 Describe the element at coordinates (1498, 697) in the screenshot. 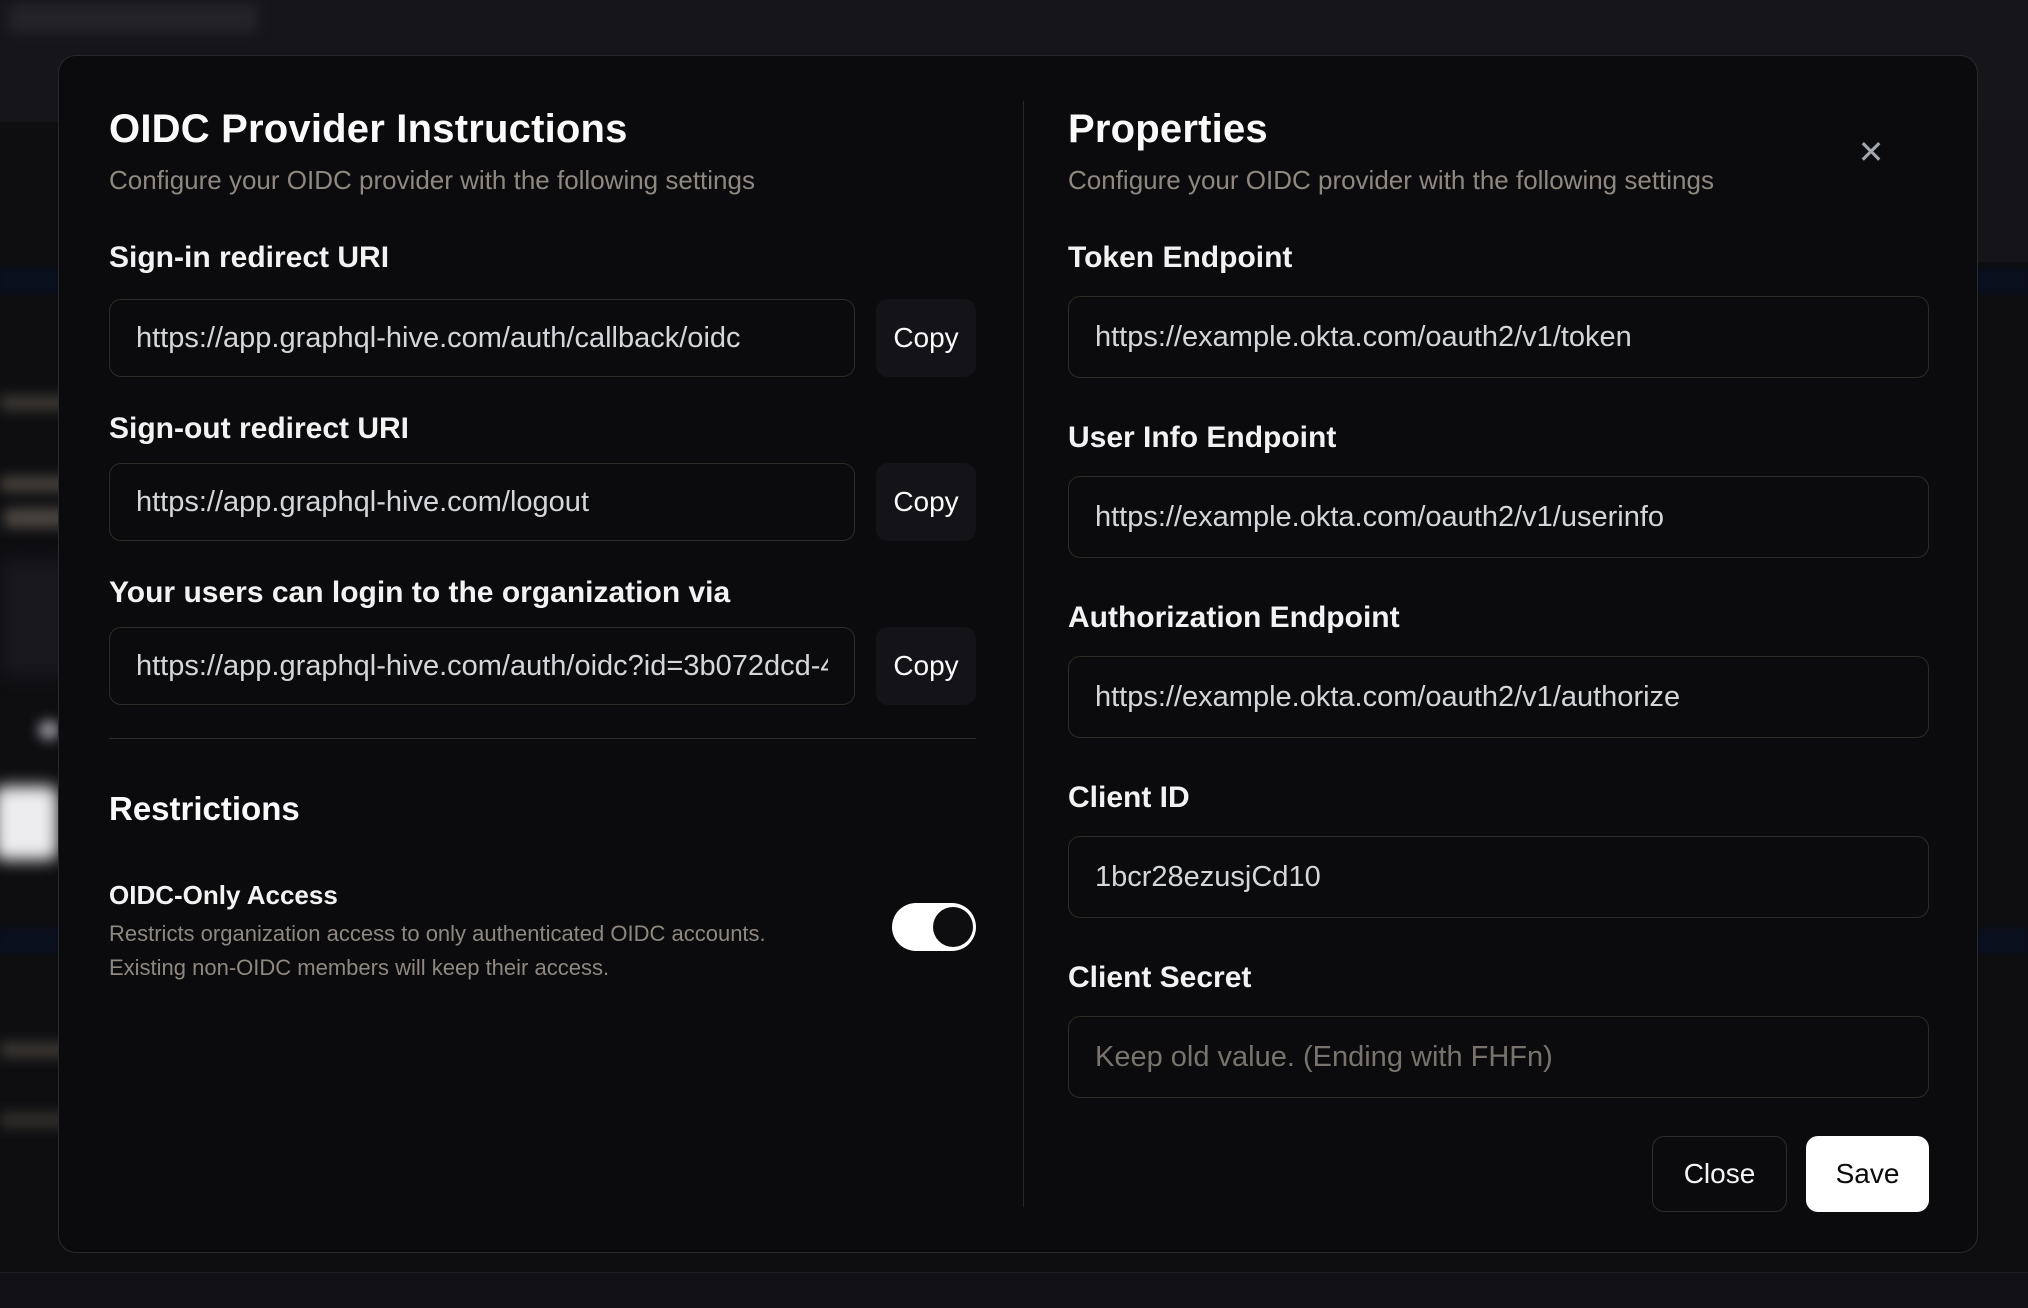

I see `authorization-endpoint-input` at that location.